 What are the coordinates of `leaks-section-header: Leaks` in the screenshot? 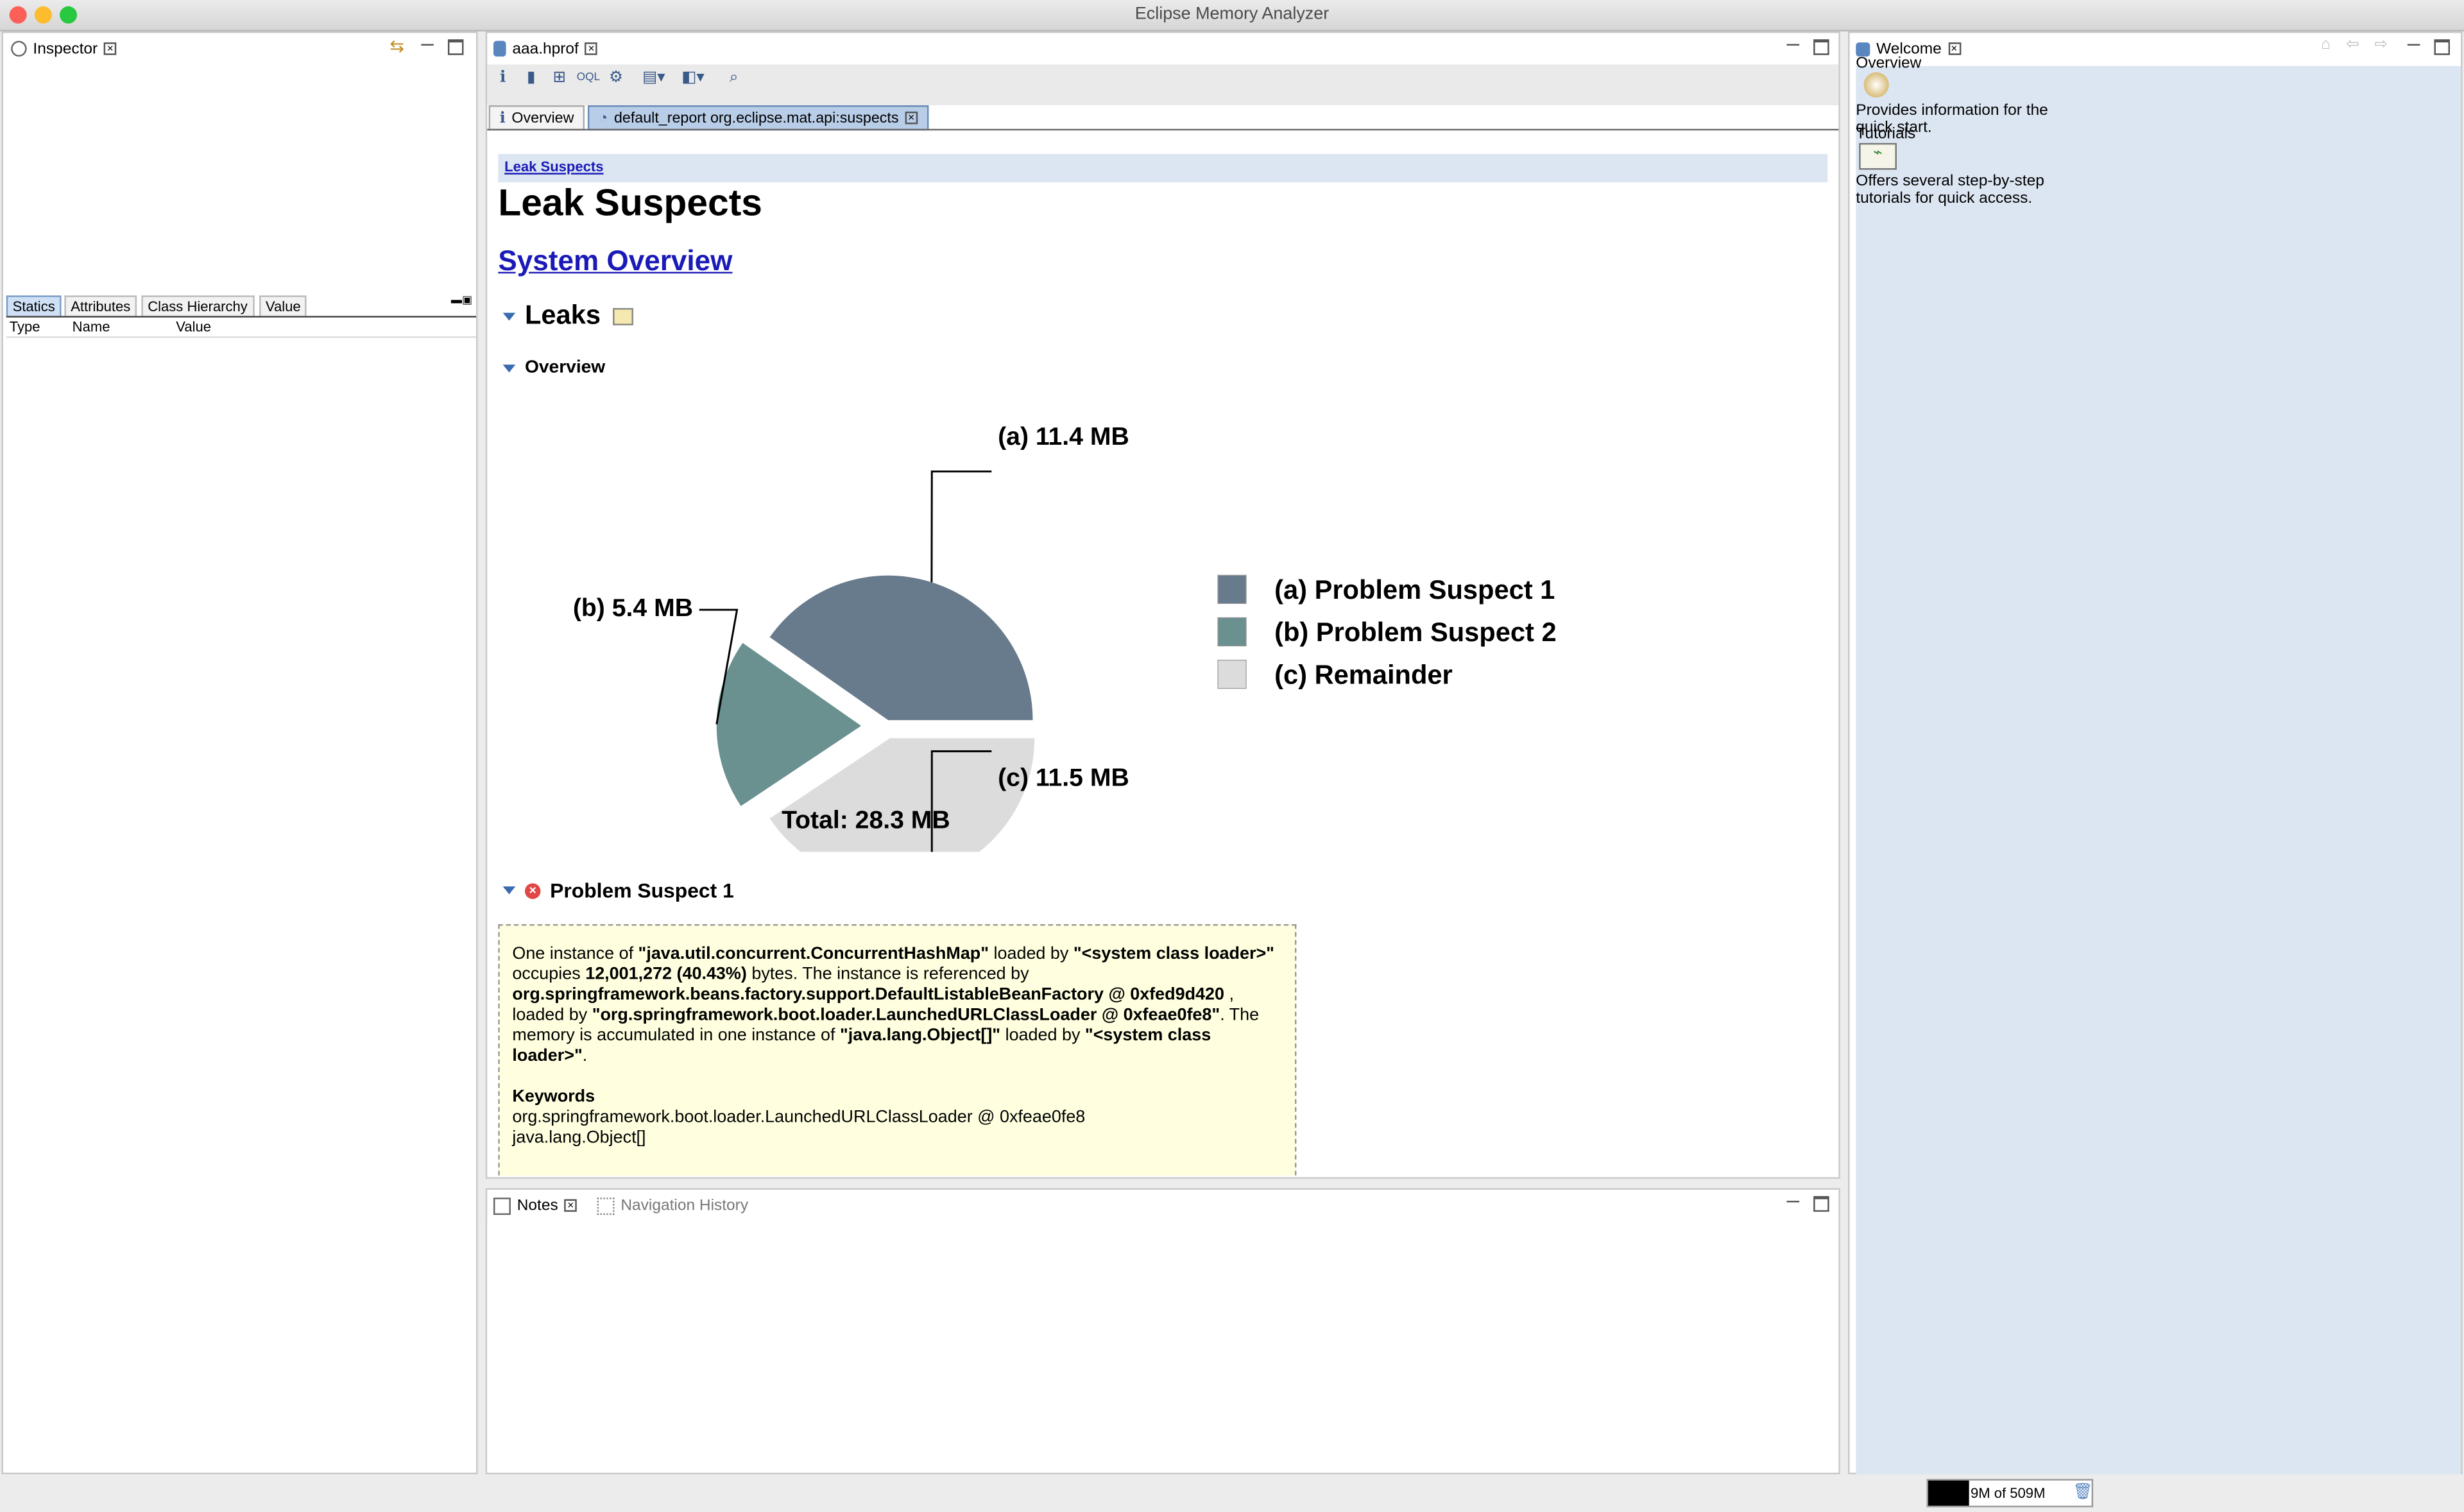 It's located at (568, 316).